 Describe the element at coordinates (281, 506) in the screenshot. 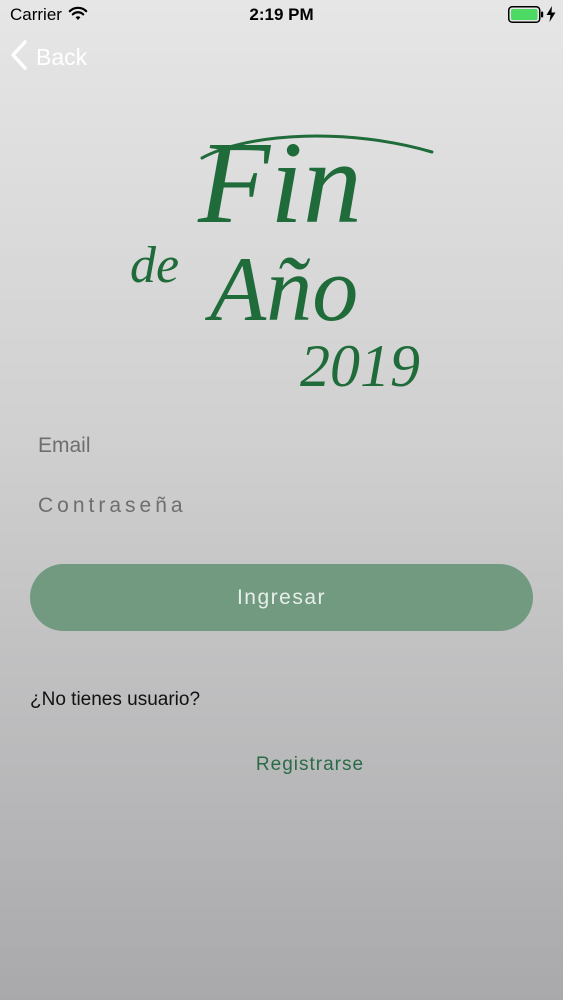

I see `password-field` at that location.